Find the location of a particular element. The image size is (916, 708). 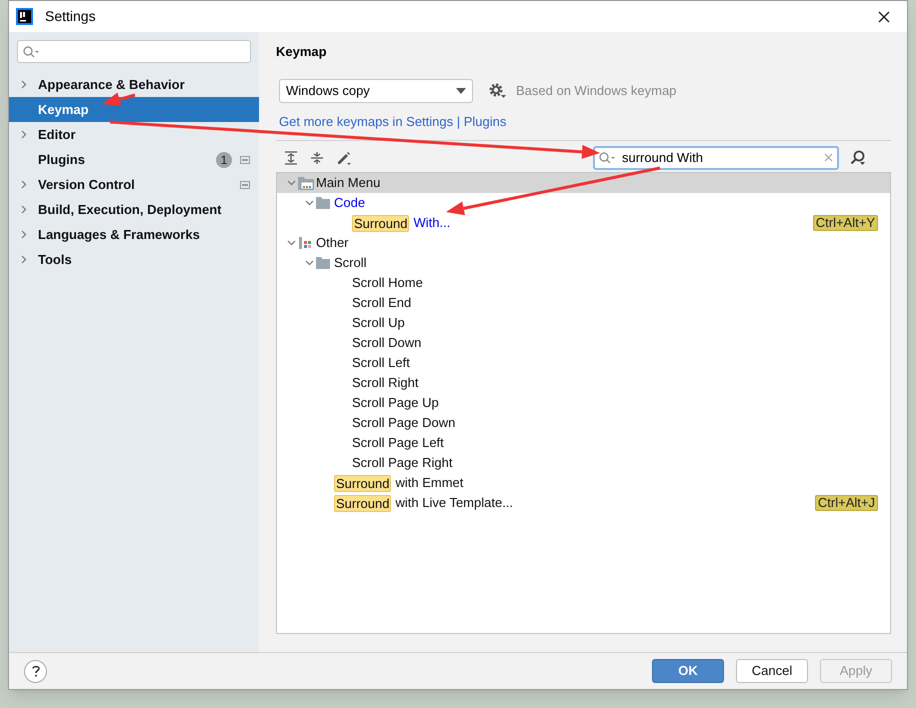

tree-label: Scroll Home is located at coordinates (387, 283).